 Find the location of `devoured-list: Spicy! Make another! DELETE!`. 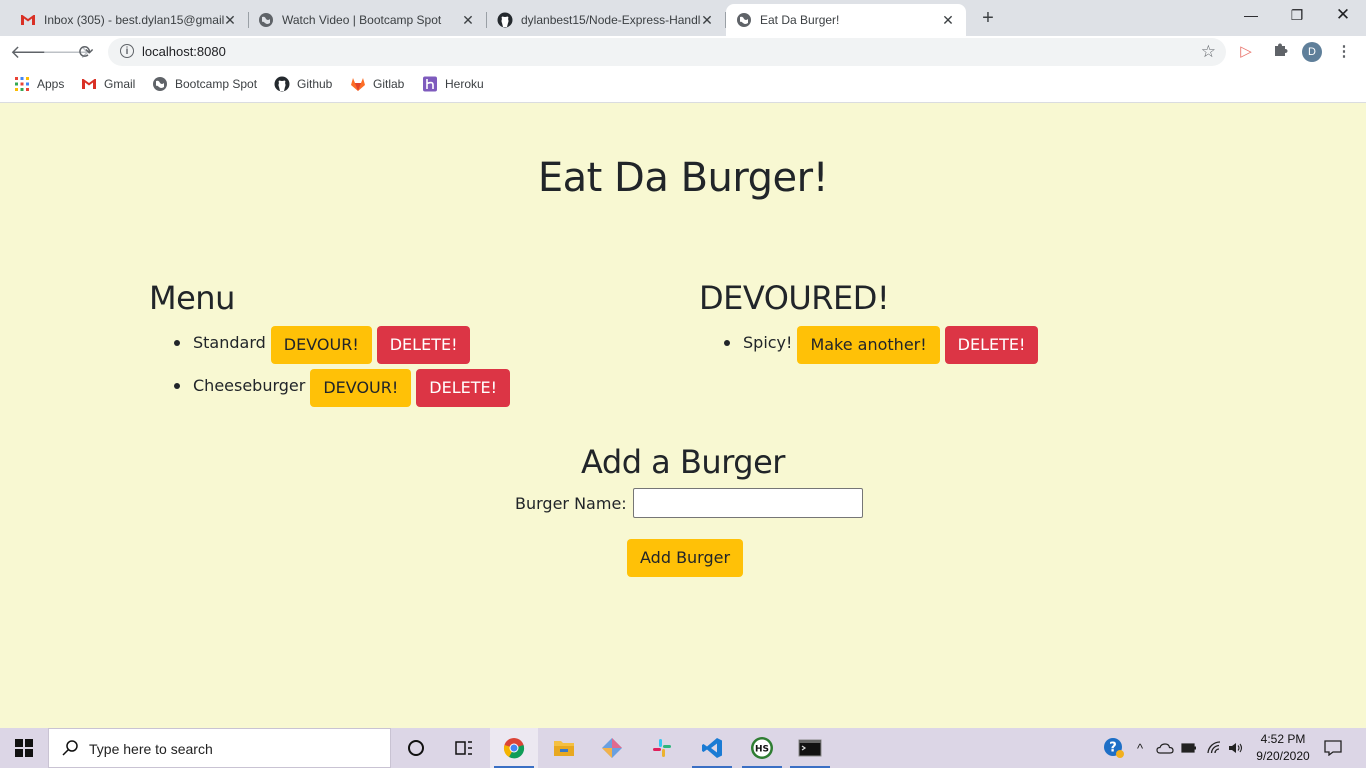

devoured-list: Spicy! Make another! DELETE! is located at coordinates (883, 344).